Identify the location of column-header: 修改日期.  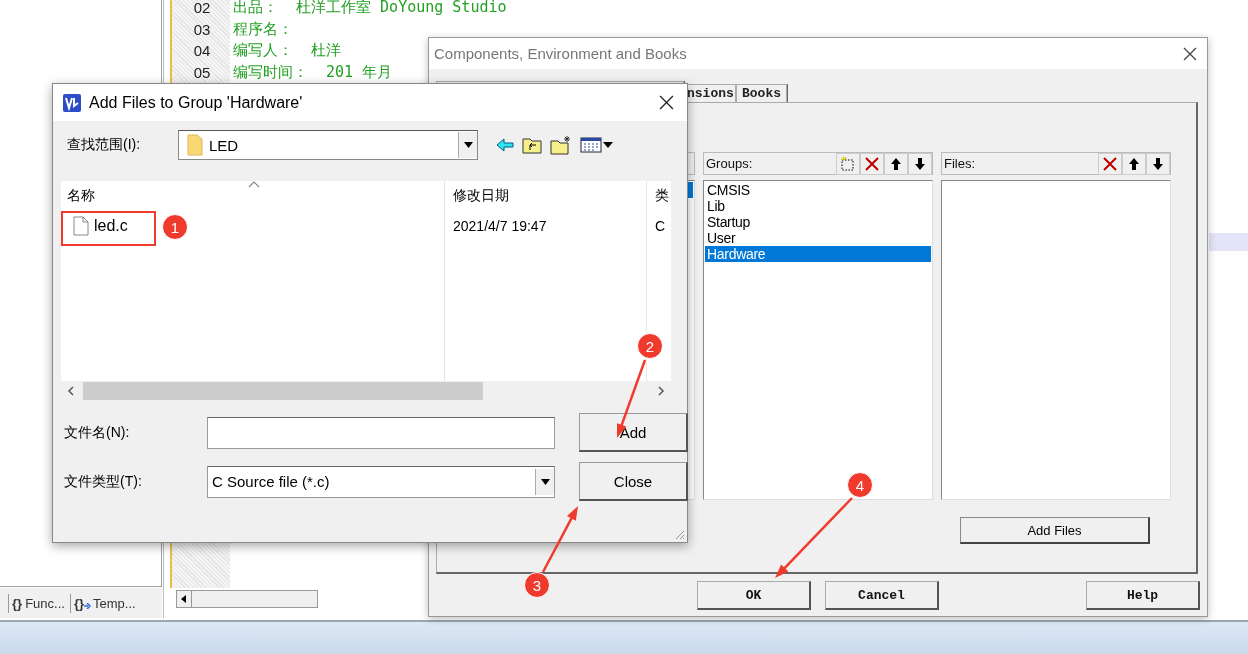
(481, 196).